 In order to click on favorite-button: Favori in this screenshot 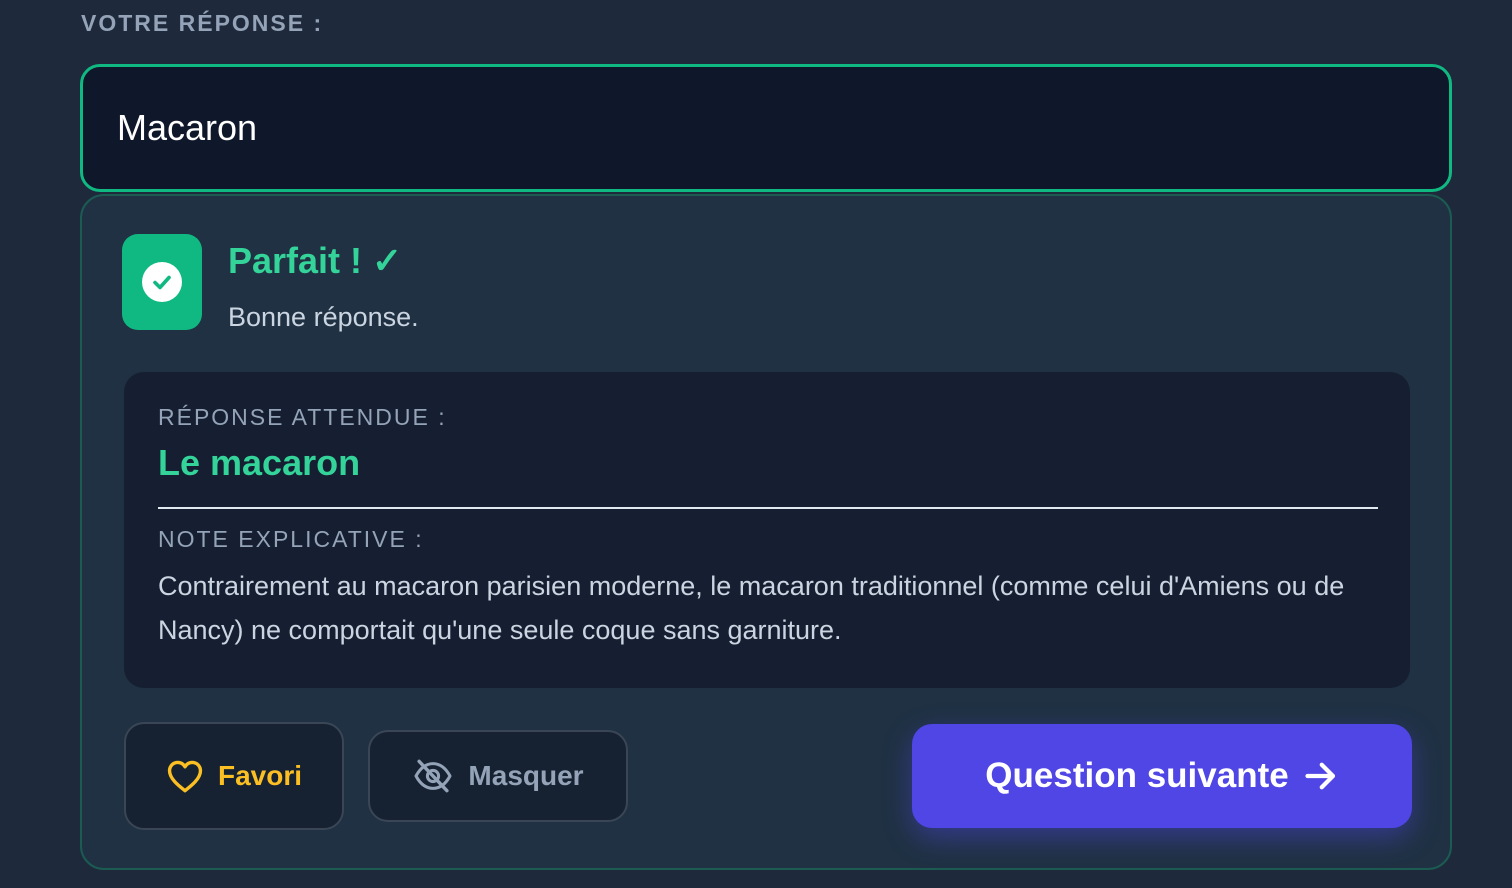, I will do `click(234, 776)`.